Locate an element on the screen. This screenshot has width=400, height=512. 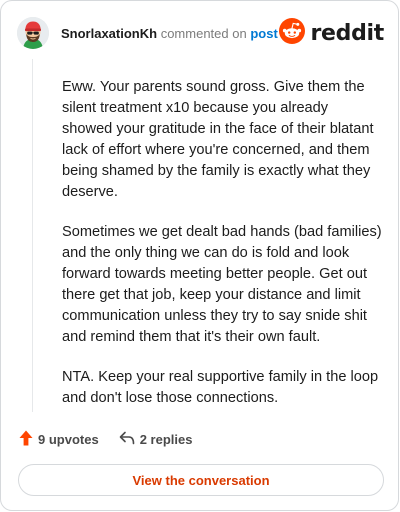
comment-actions: 9 upvotes 2 replies is located at coordinates (105, 439).